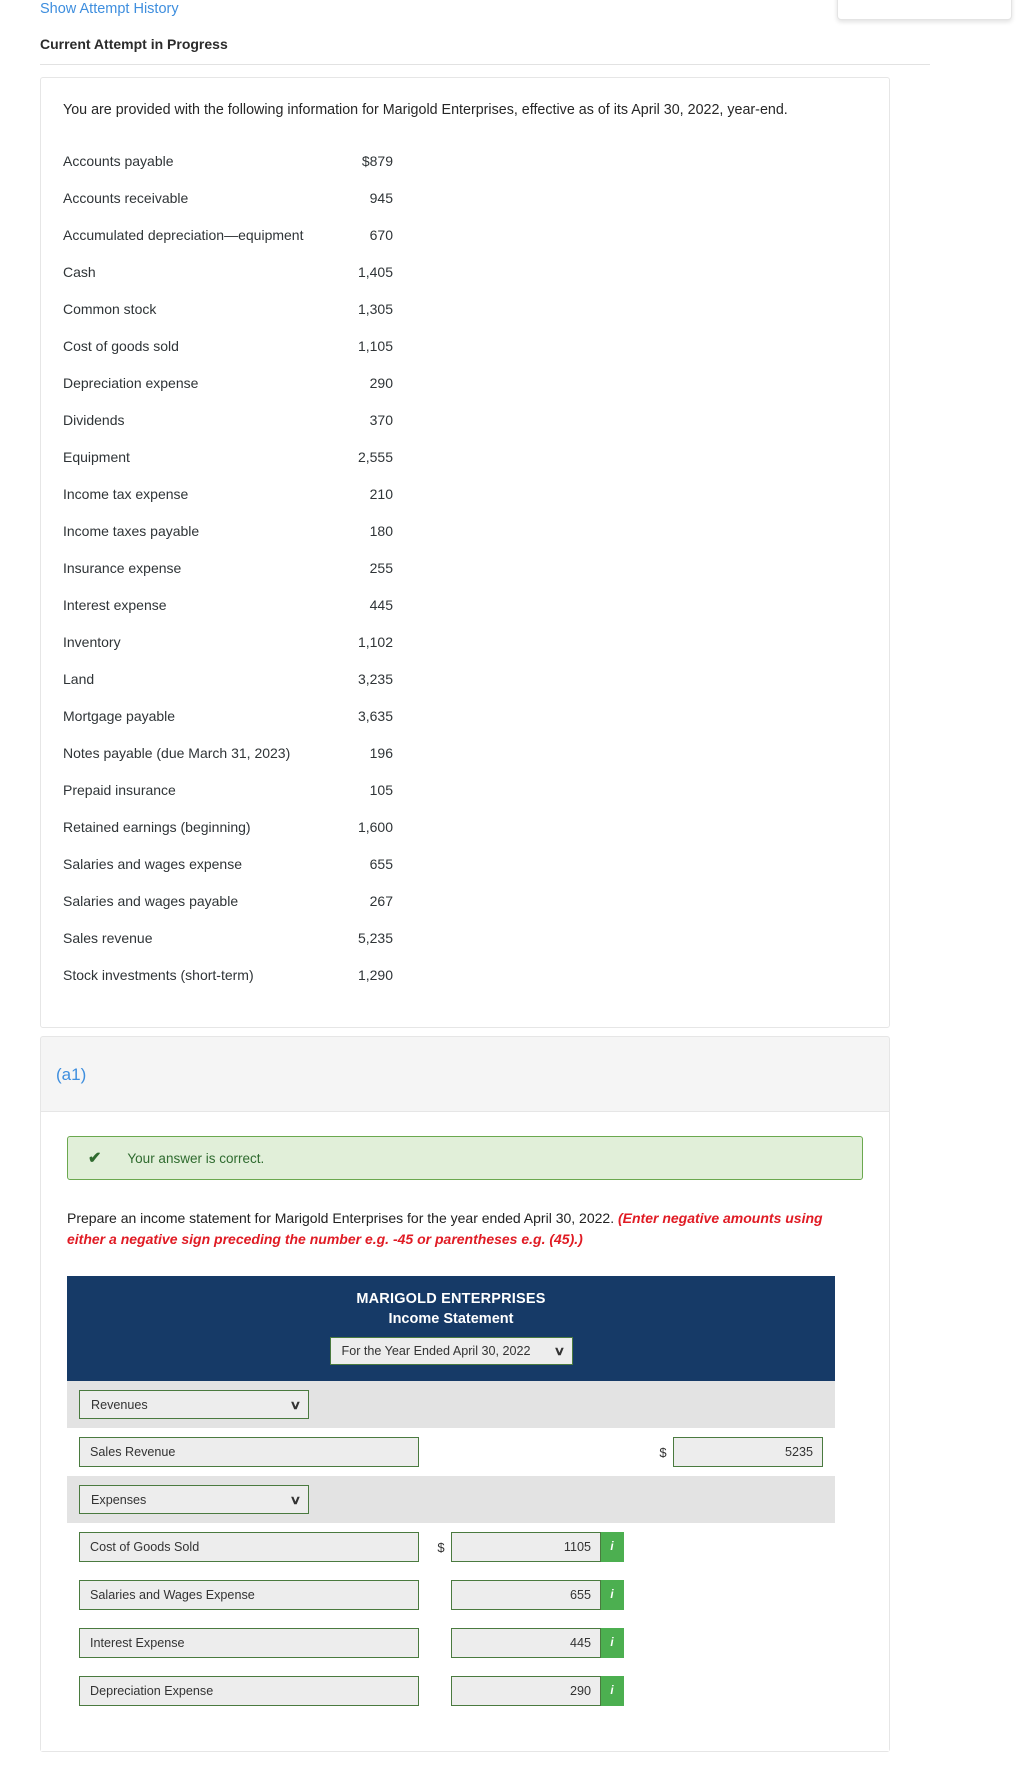  I want to click on amount-input-value: 5235, so click(798, 1452).